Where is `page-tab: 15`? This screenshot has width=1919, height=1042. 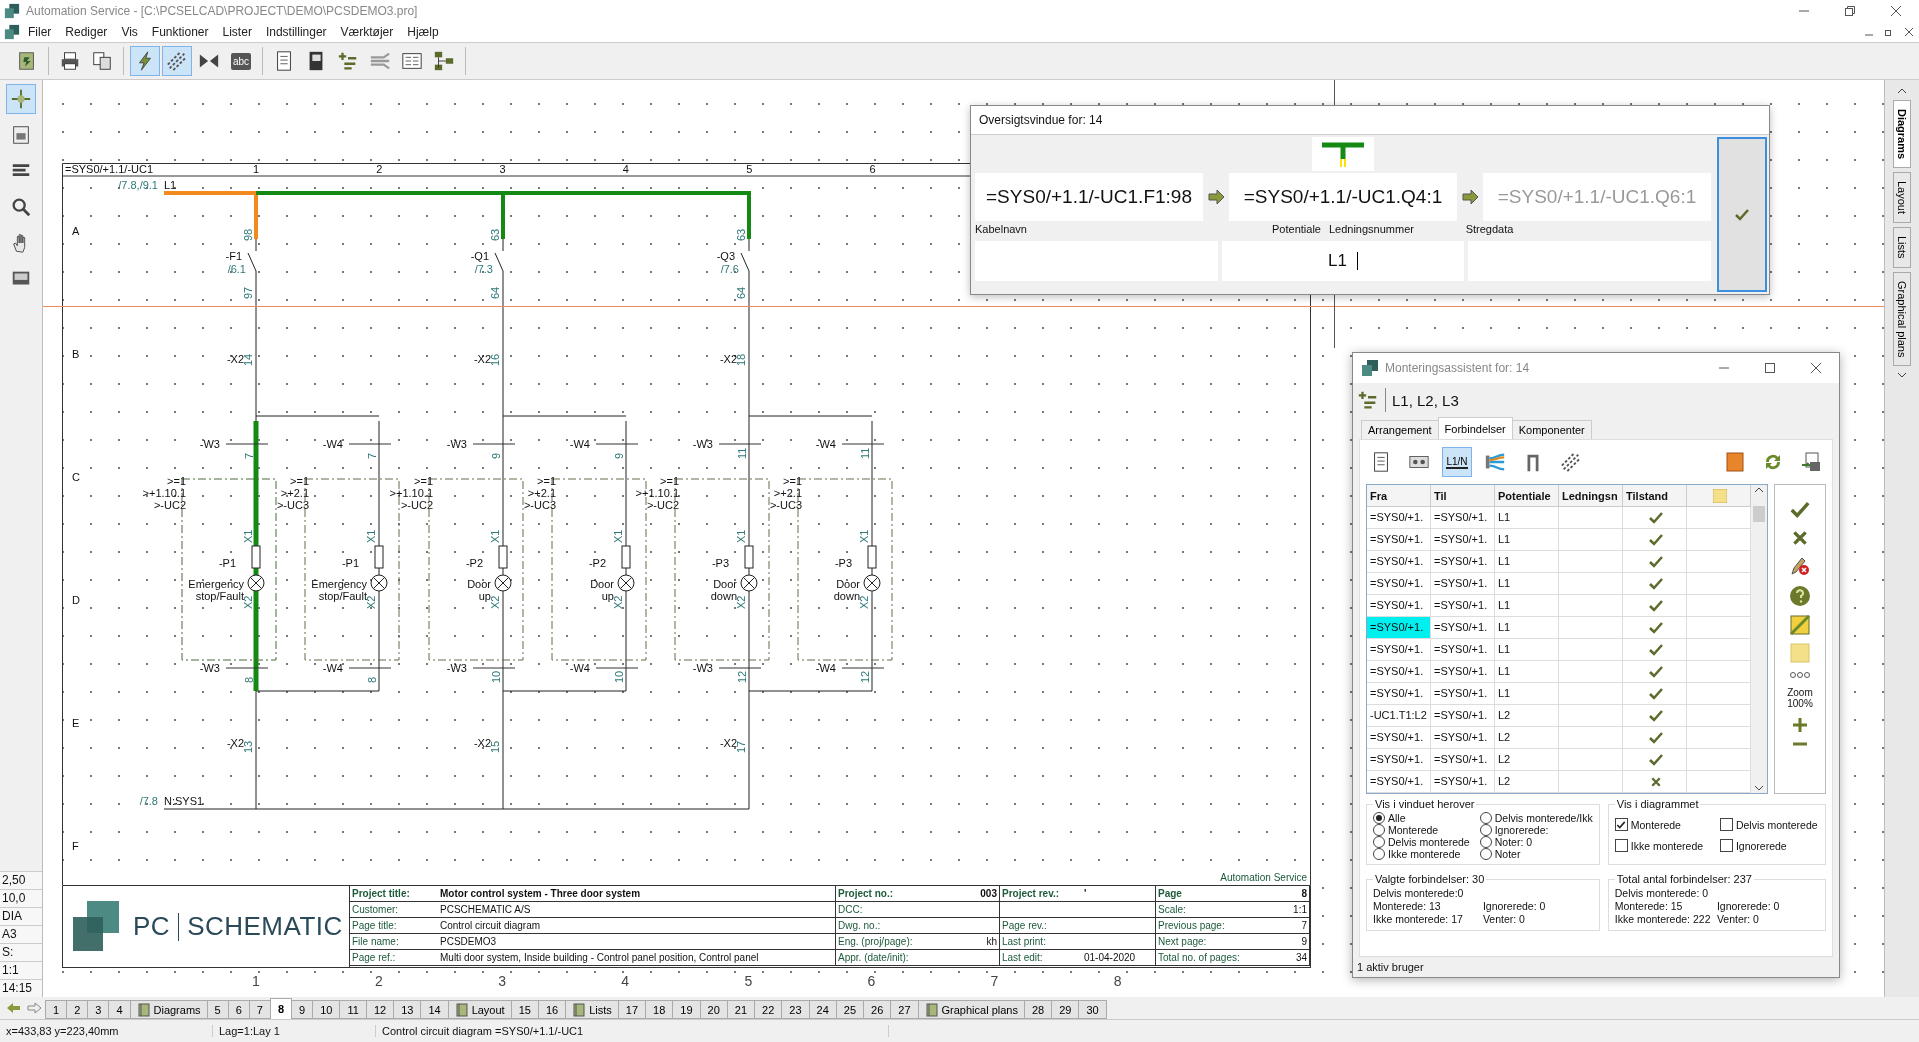 page-tab: 15 is located at coordinates (524, 1009).